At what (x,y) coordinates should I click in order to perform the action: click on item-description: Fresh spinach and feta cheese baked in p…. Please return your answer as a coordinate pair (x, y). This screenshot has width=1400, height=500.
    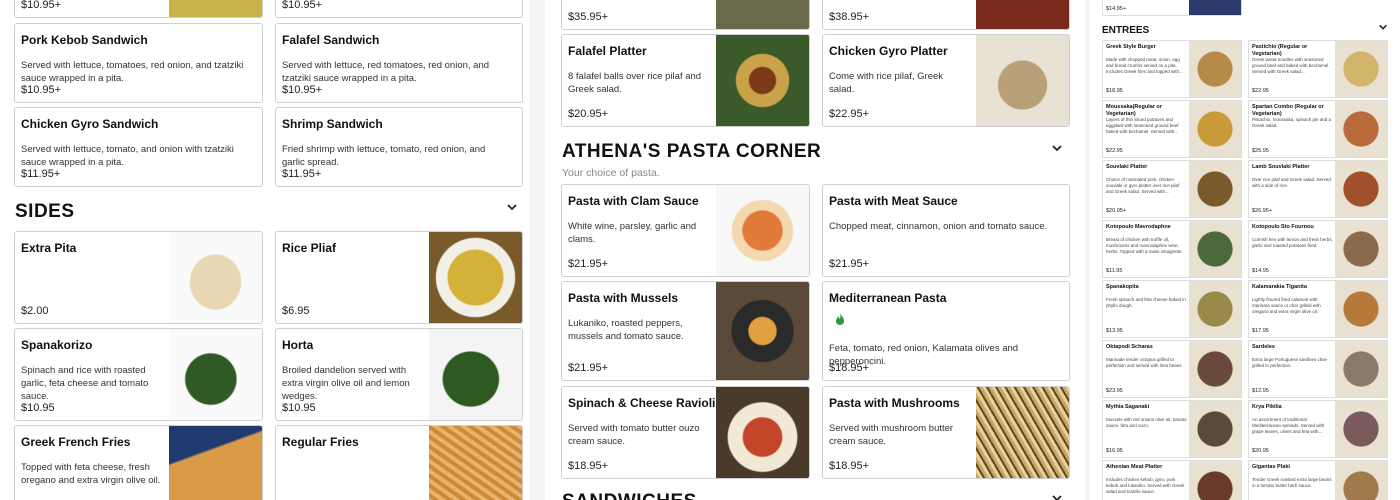
    Looking at the image, I should click on (1146, 302).